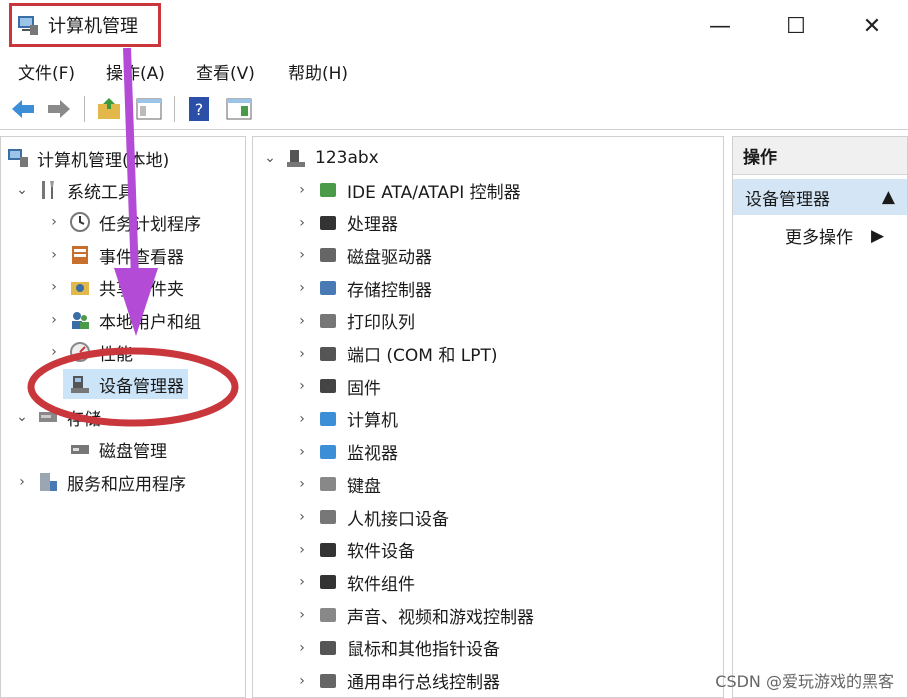 The width and height of the screenshot is (908, 698). I want to click on tree-services: › 服务和应用程序, so click(99, 482).